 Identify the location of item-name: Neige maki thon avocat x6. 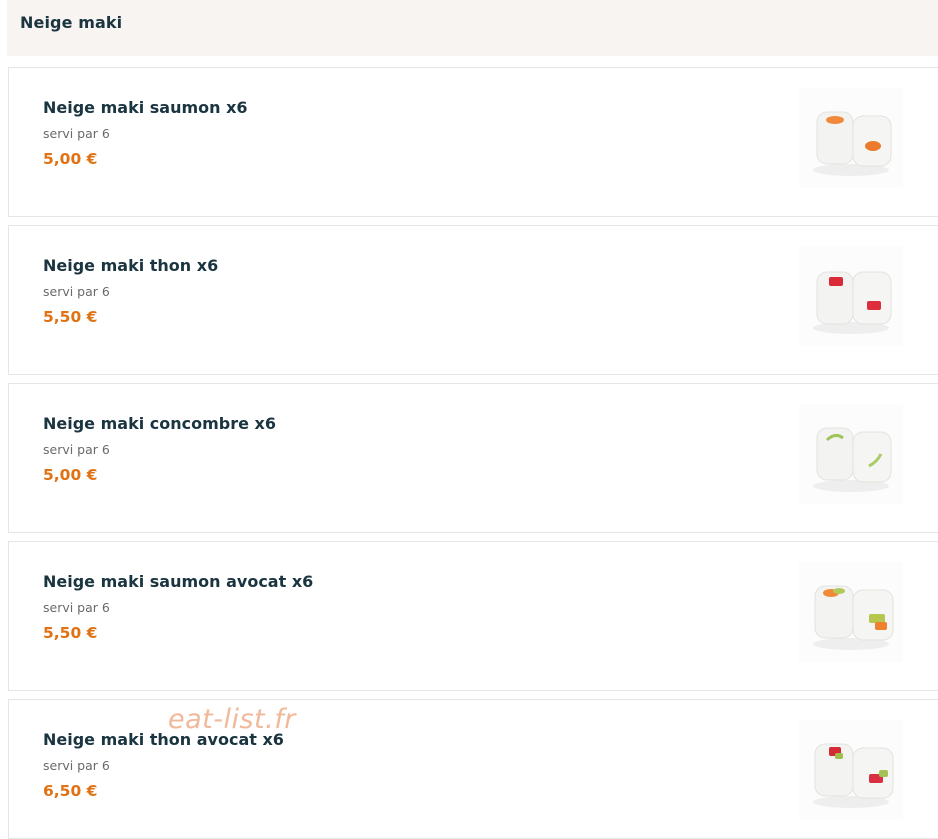
(163, 739).